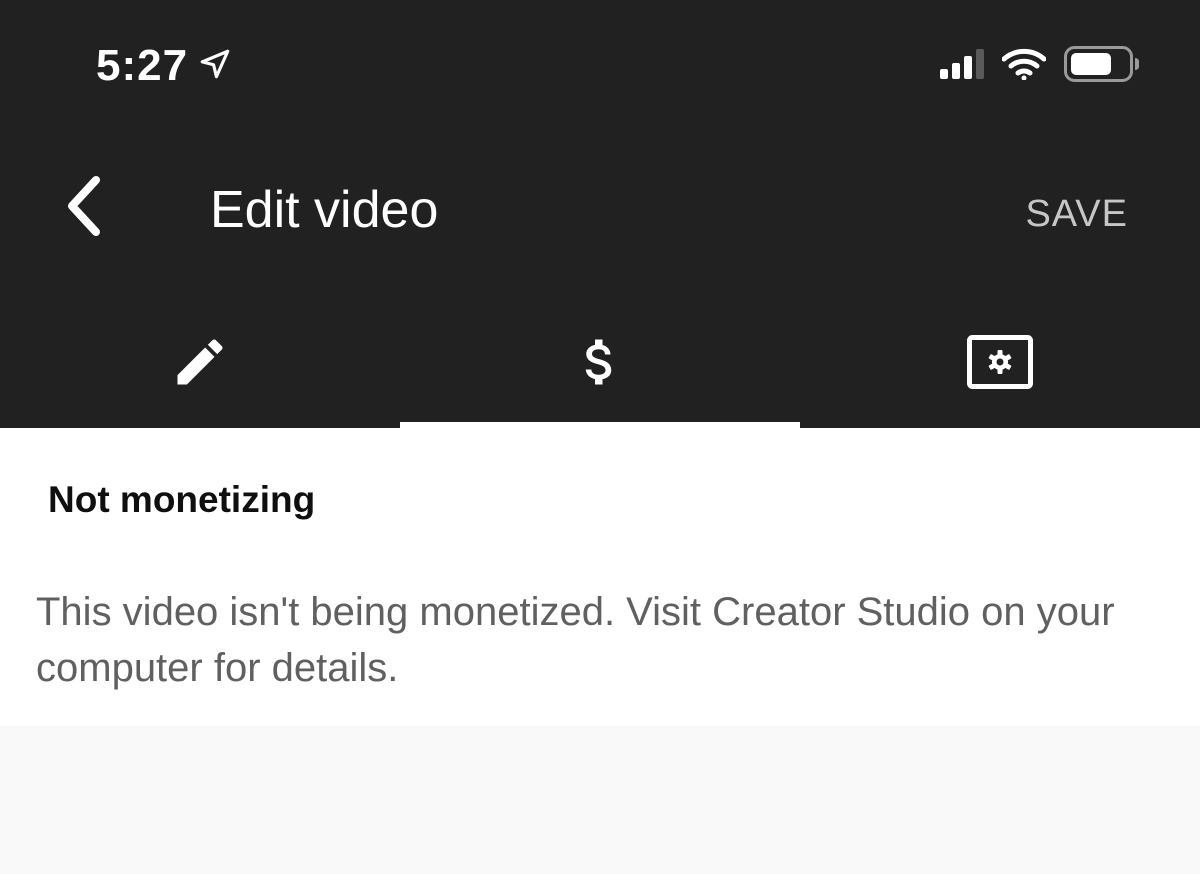  I want to click on tab-monetization, so click(600, 362).